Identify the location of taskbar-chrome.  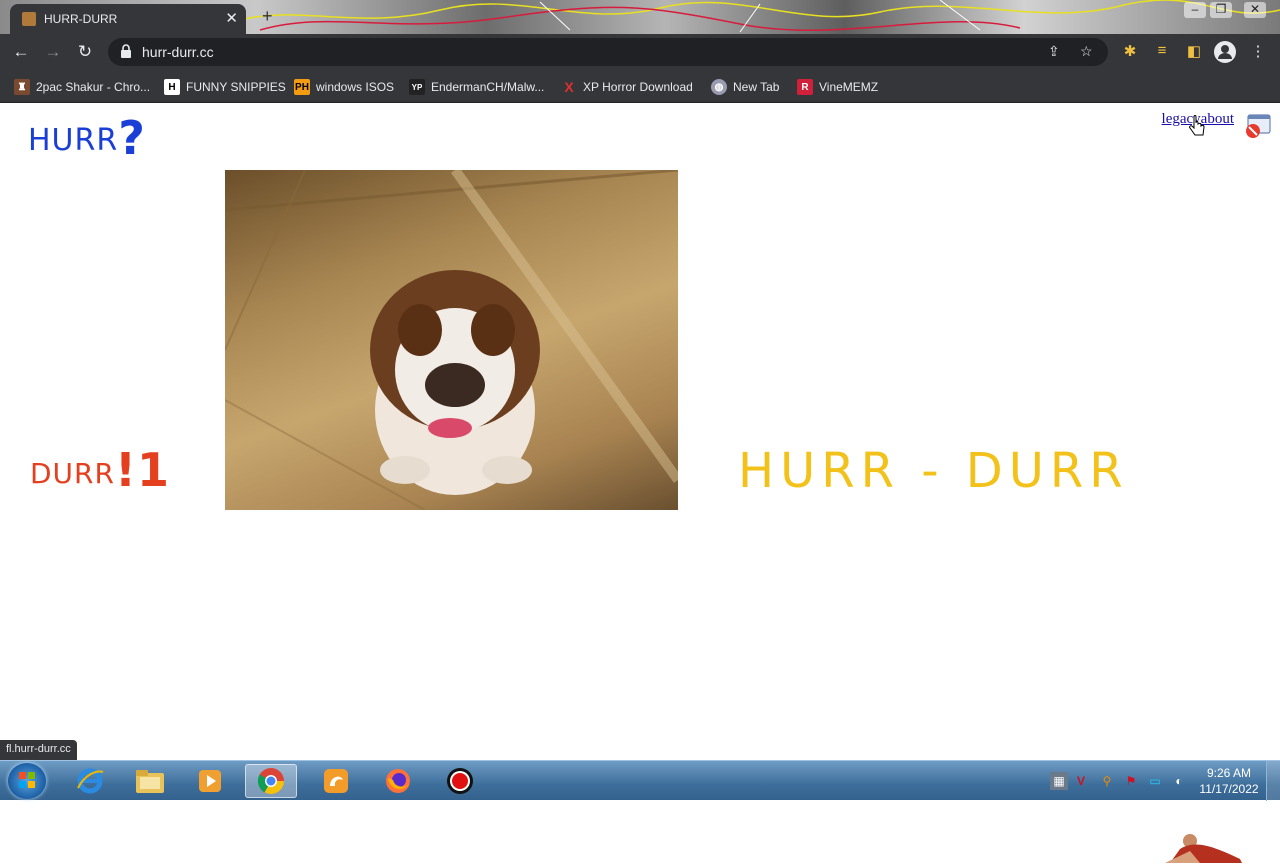
(271, 781).